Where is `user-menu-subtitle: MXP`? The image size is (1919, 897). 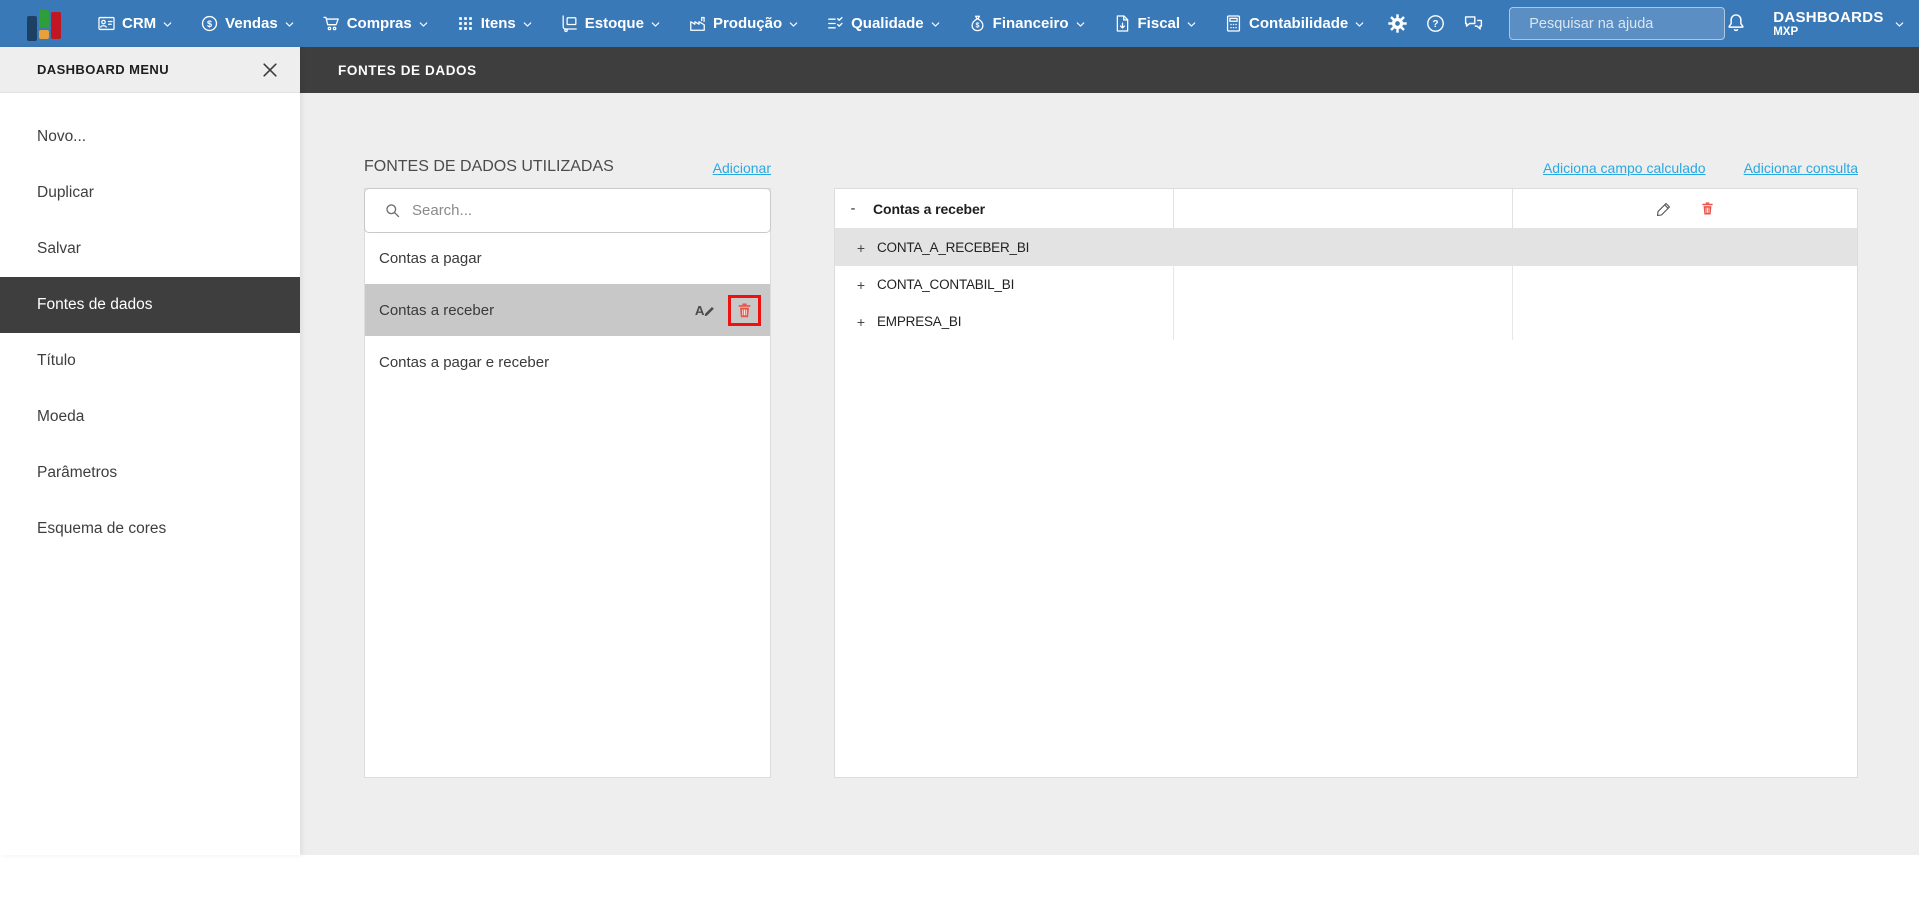 user-menu-subtitle: MXP is located at coordinates (1786, 31).